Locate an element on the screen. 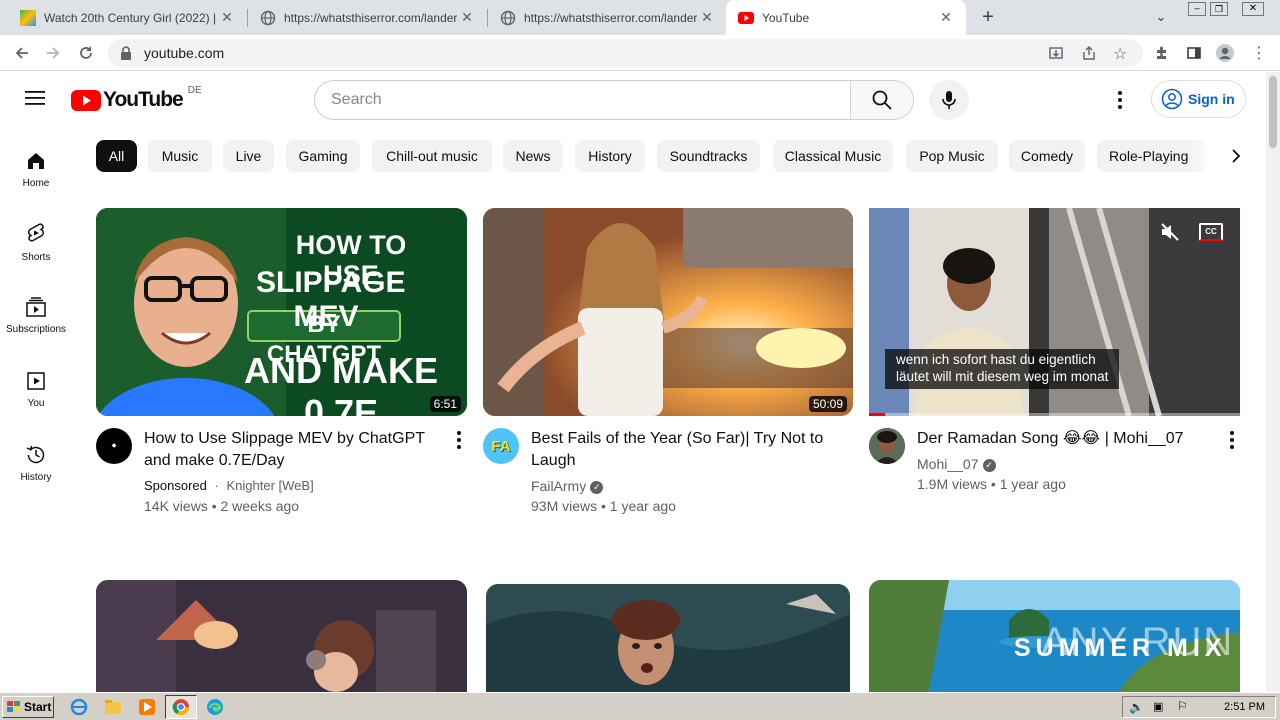 This screenshot has height=720, width=1280. tab-title: https://whatsthiserror.com/landers/ is located at coordinates (370, 17).